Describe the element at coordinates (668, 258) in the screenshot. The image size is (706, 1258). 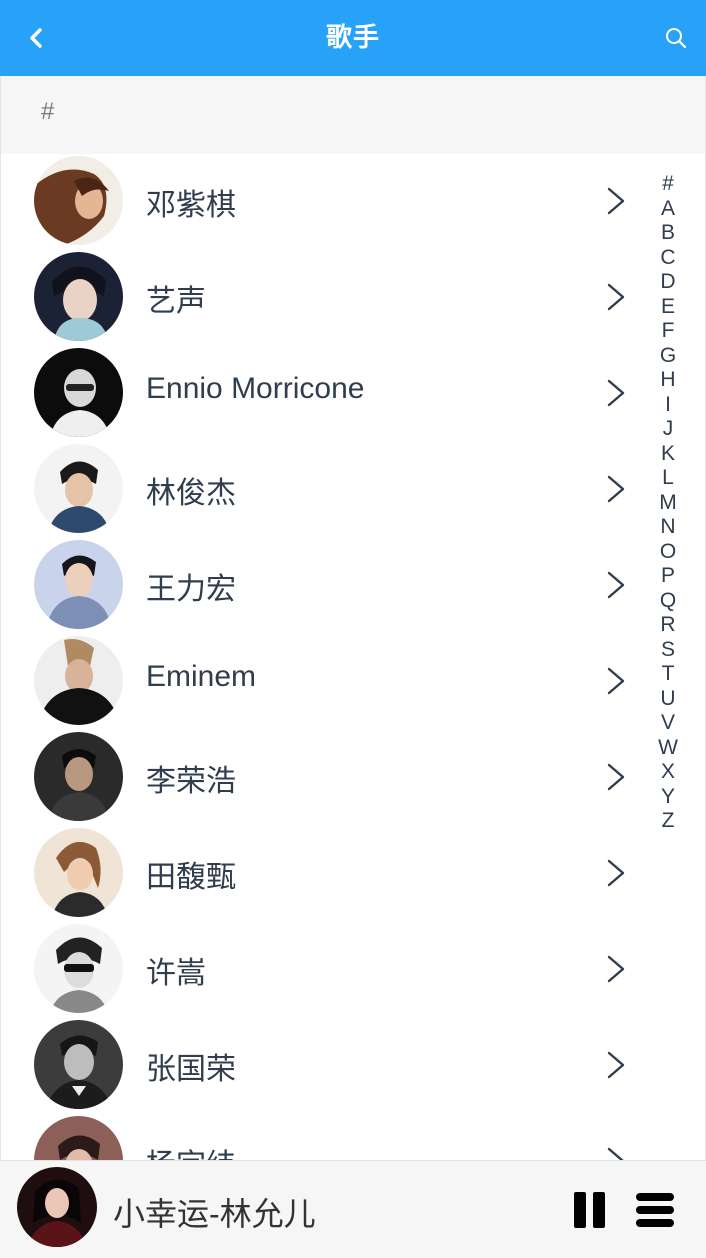
I see `index-letter: C` at that location.